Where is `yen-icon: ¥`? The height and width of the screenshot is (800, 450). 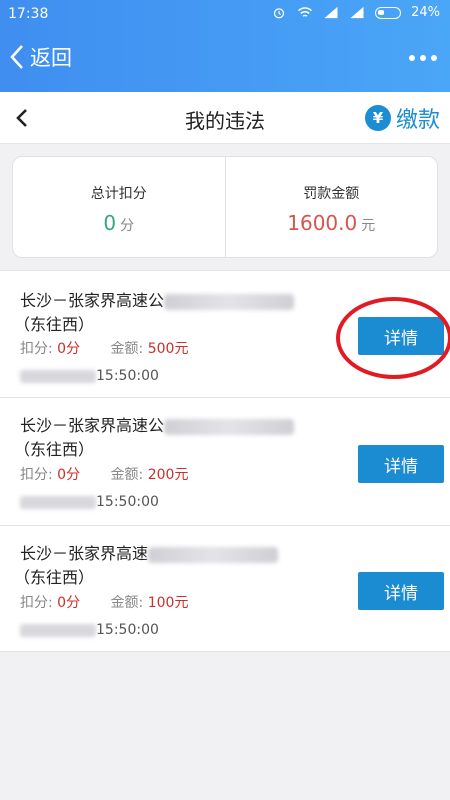
yen-icon: ¥ is located at coordinates (377, 118).